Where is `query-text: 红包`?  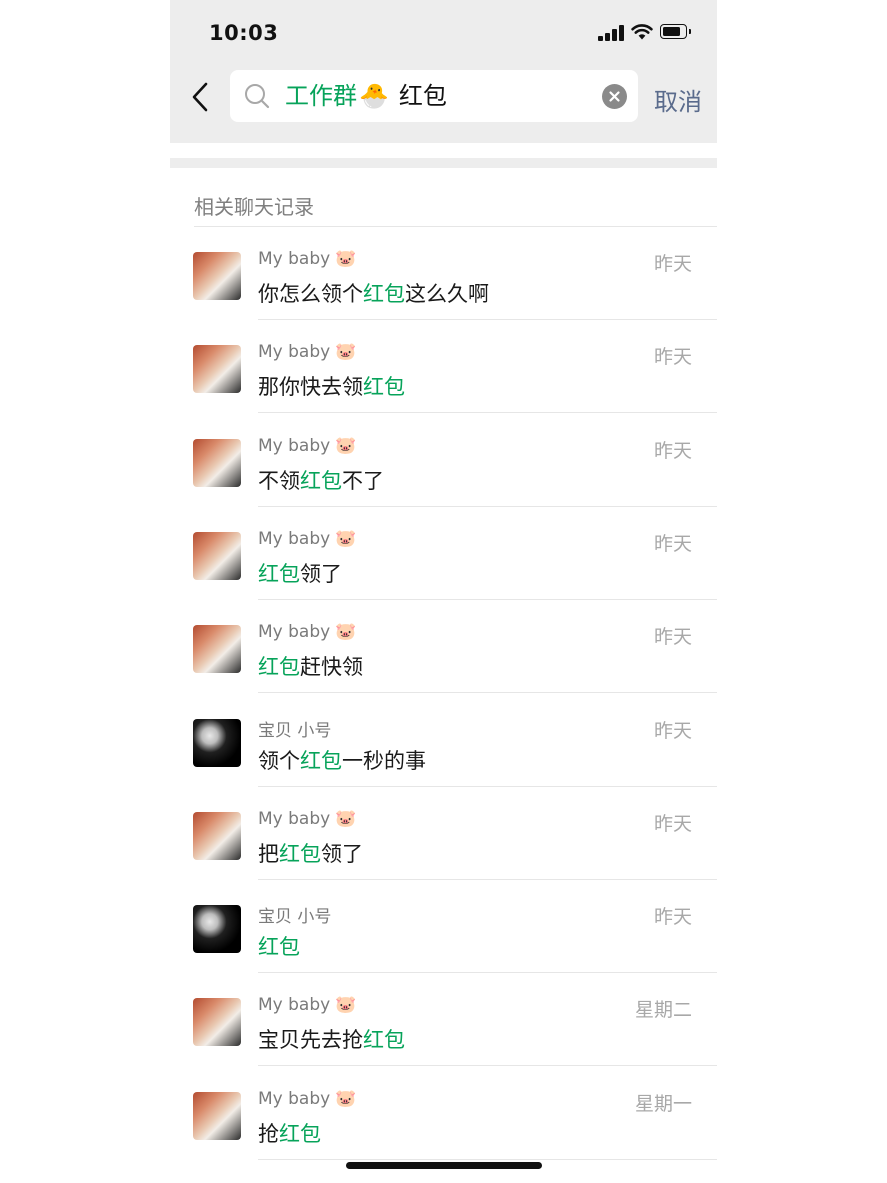
query-text: 红包 is located at coordinates (422, 96).